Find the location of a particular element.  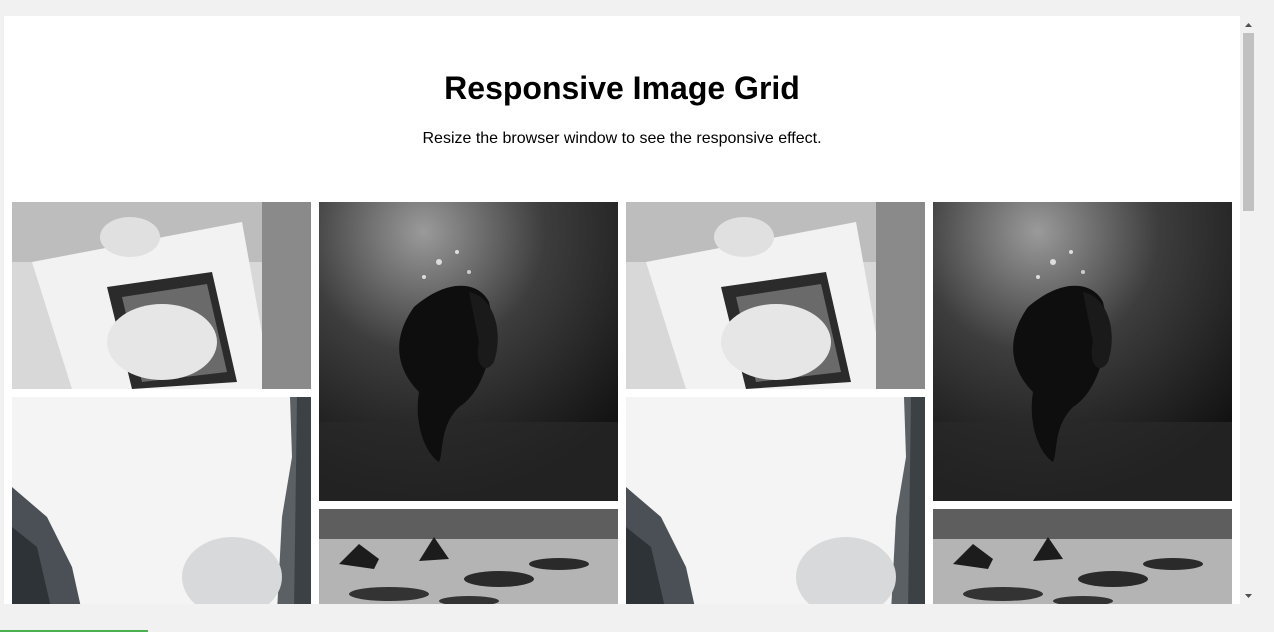

scroll-up-arrow-icon is located at coordinates (1248, 24).